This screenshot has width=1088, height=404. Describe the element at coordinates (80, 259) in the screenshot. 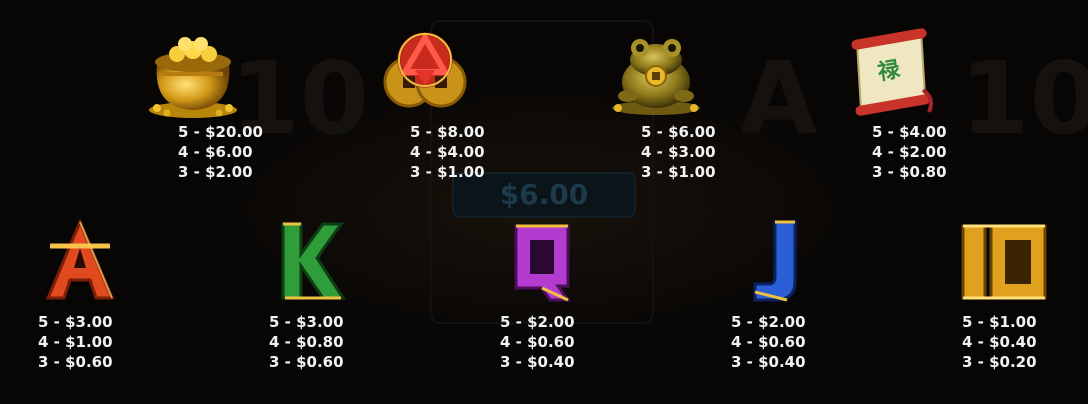

I see `ace-letter-icon` at that location.